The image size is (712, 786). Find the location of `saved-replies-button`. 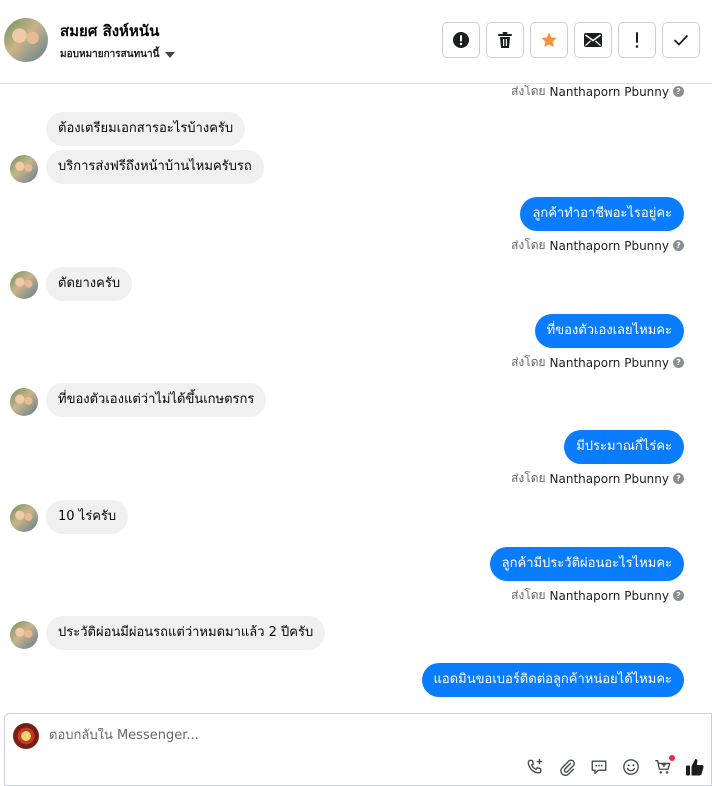

saved-replies-button is located at coordinates (599, 767).